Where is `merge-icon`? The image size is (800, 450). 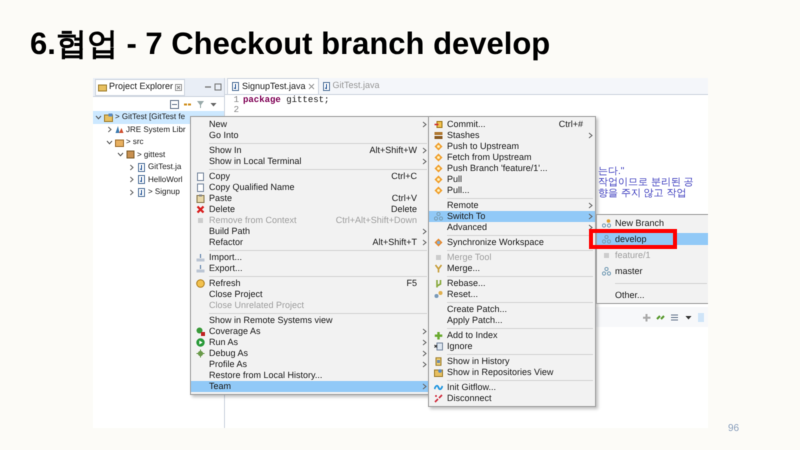 merge-icon is located at coordinates (438, 268).